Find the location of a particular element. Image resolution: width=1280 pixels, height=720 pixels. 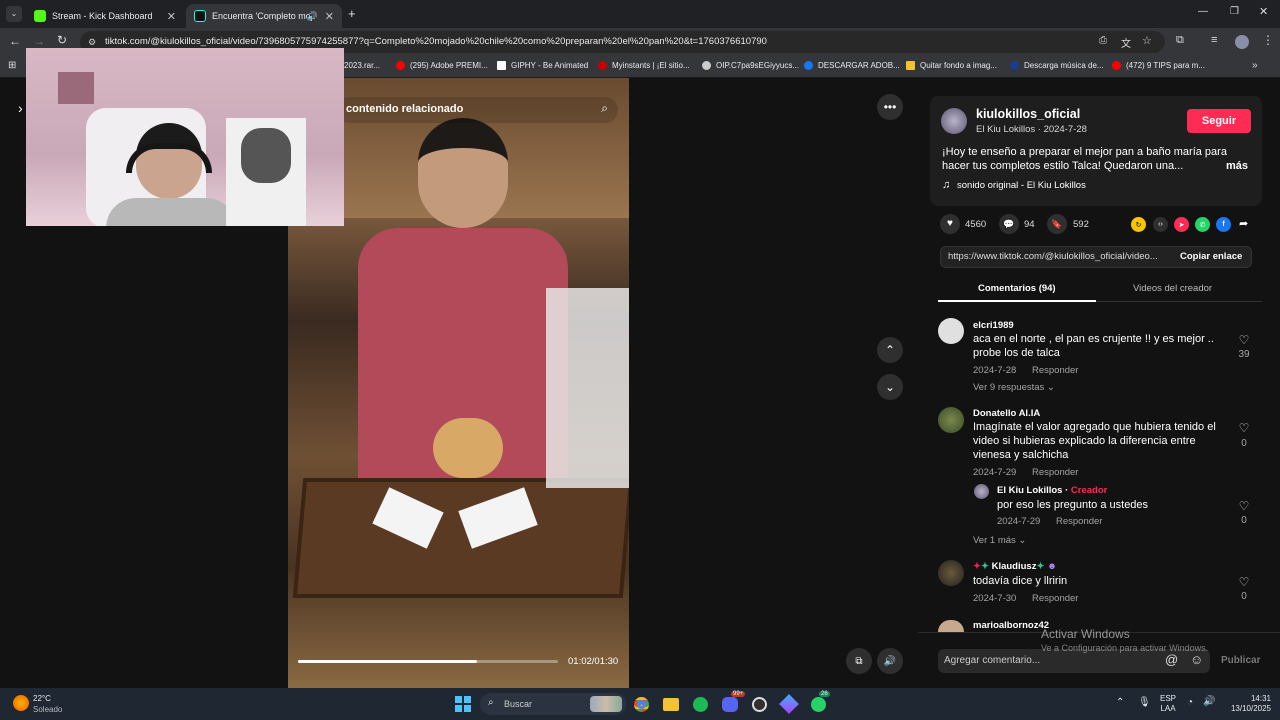

minimize-button: — is located at coordinates (1203, 11).